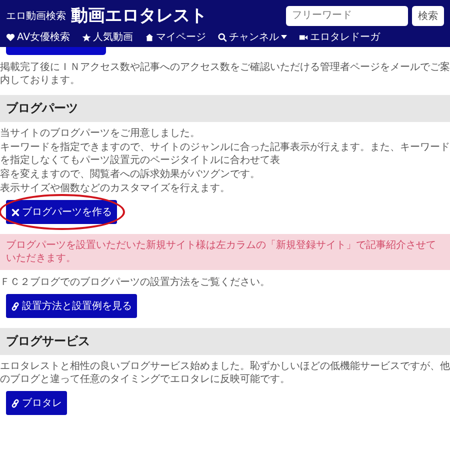  I want to click on nav-link: AV女優検索, so click(43, 37).